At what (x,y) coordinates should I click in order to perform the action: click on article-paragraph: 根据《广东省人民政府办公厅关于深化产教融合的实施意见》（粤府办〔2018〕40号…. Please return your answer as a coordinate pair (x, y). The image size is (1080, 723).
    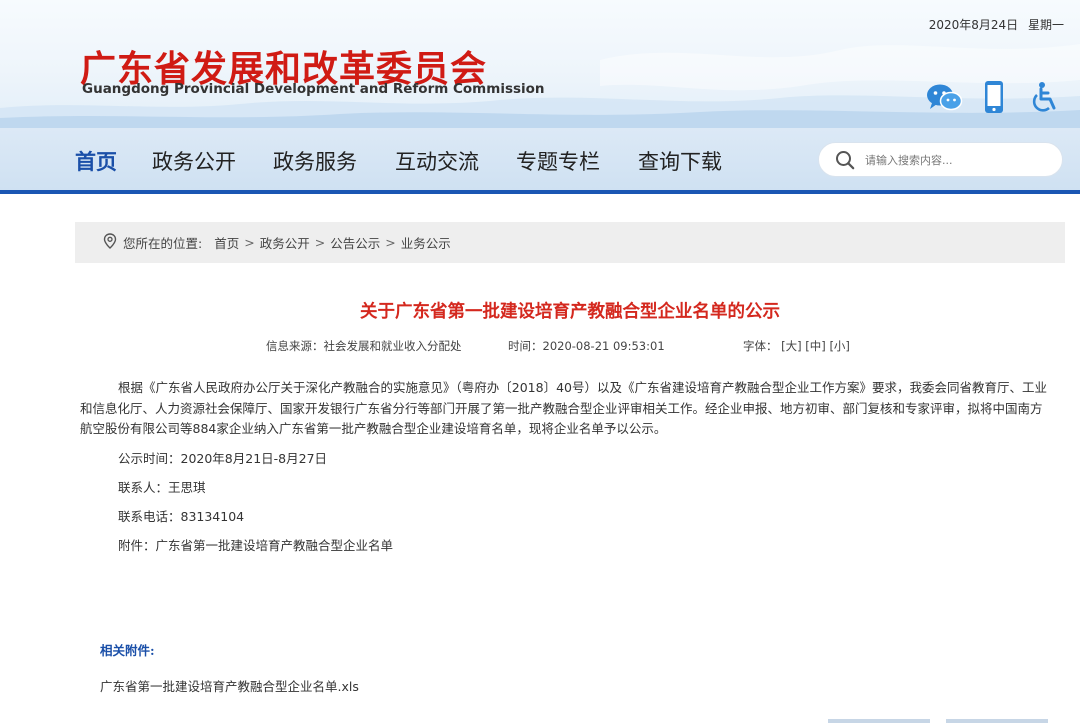
    Looking at the image, I should click on (563, 408).